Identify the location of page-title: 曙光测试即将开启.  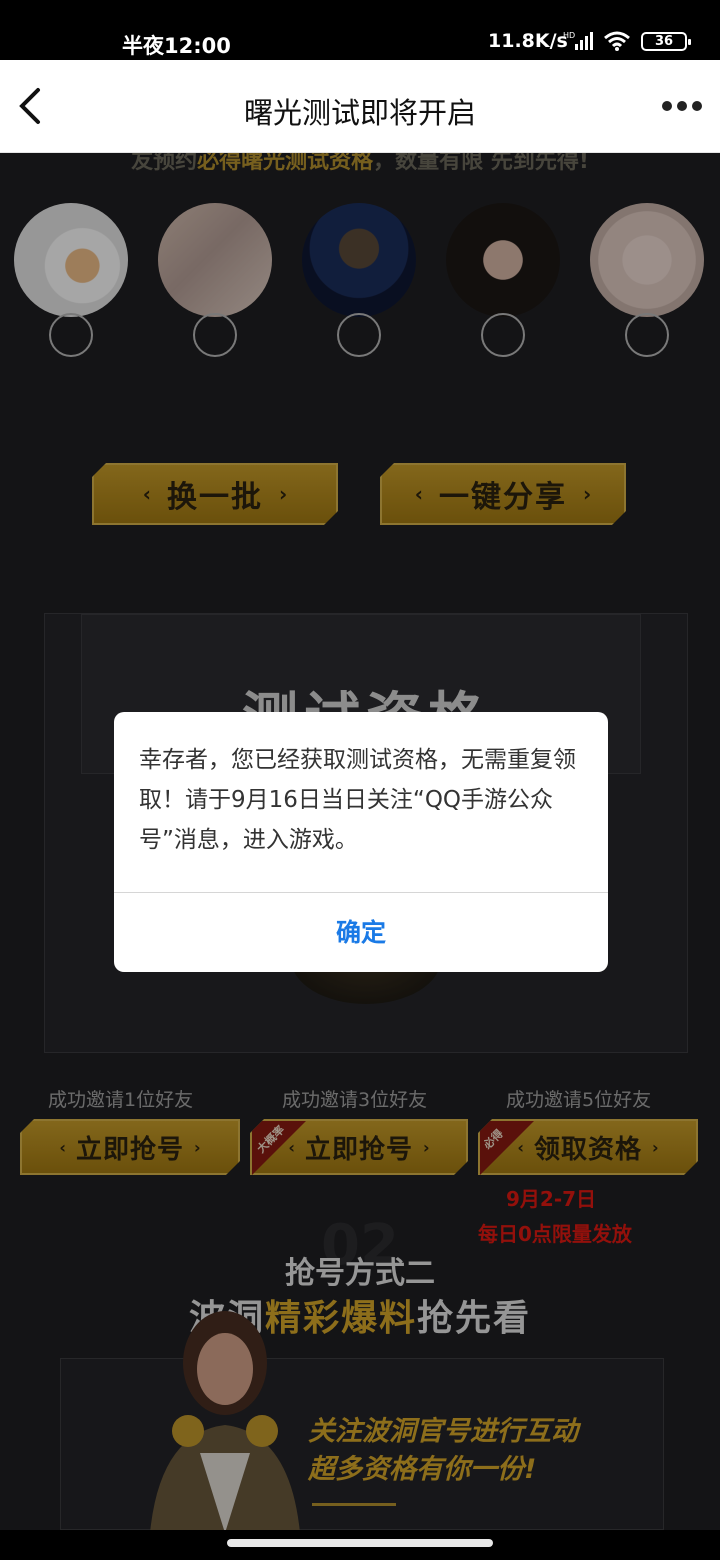
(359, 113).